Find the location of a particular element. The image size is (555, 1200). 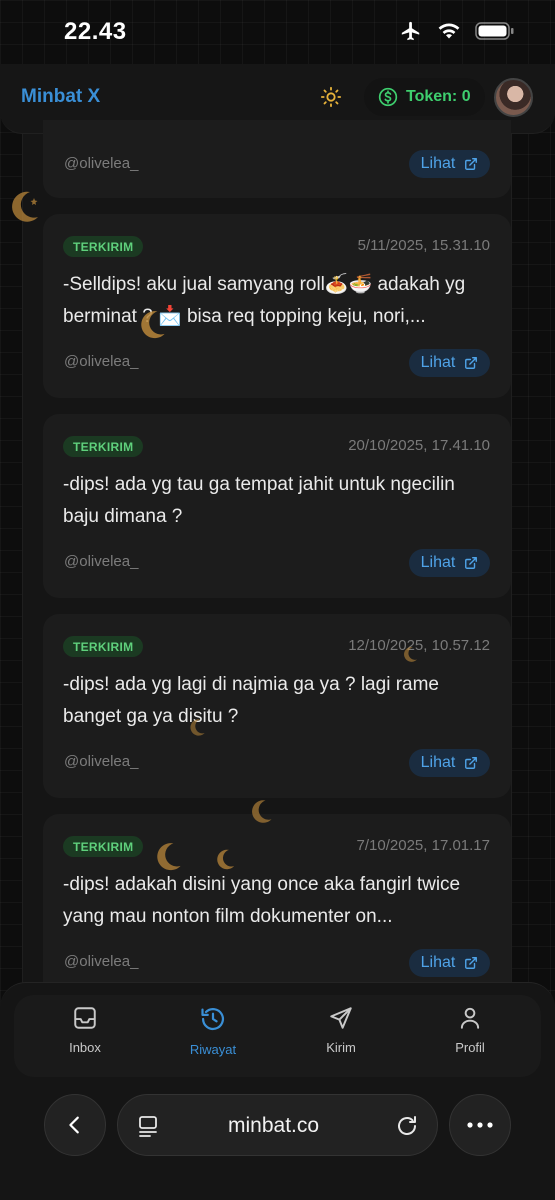

more-icon is located at coordinates (480, 1125).